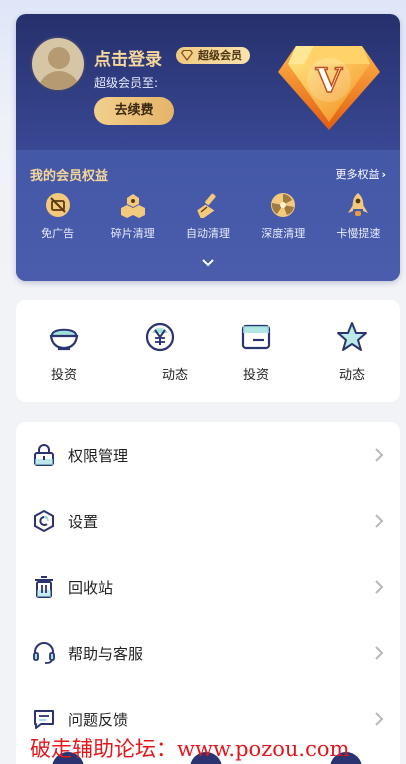 The height and width of the screenshot is (764, 406). Describe the element at coordinates (383, 174) in the screenshot. I see `chevron-right-icon: ›` at that location.